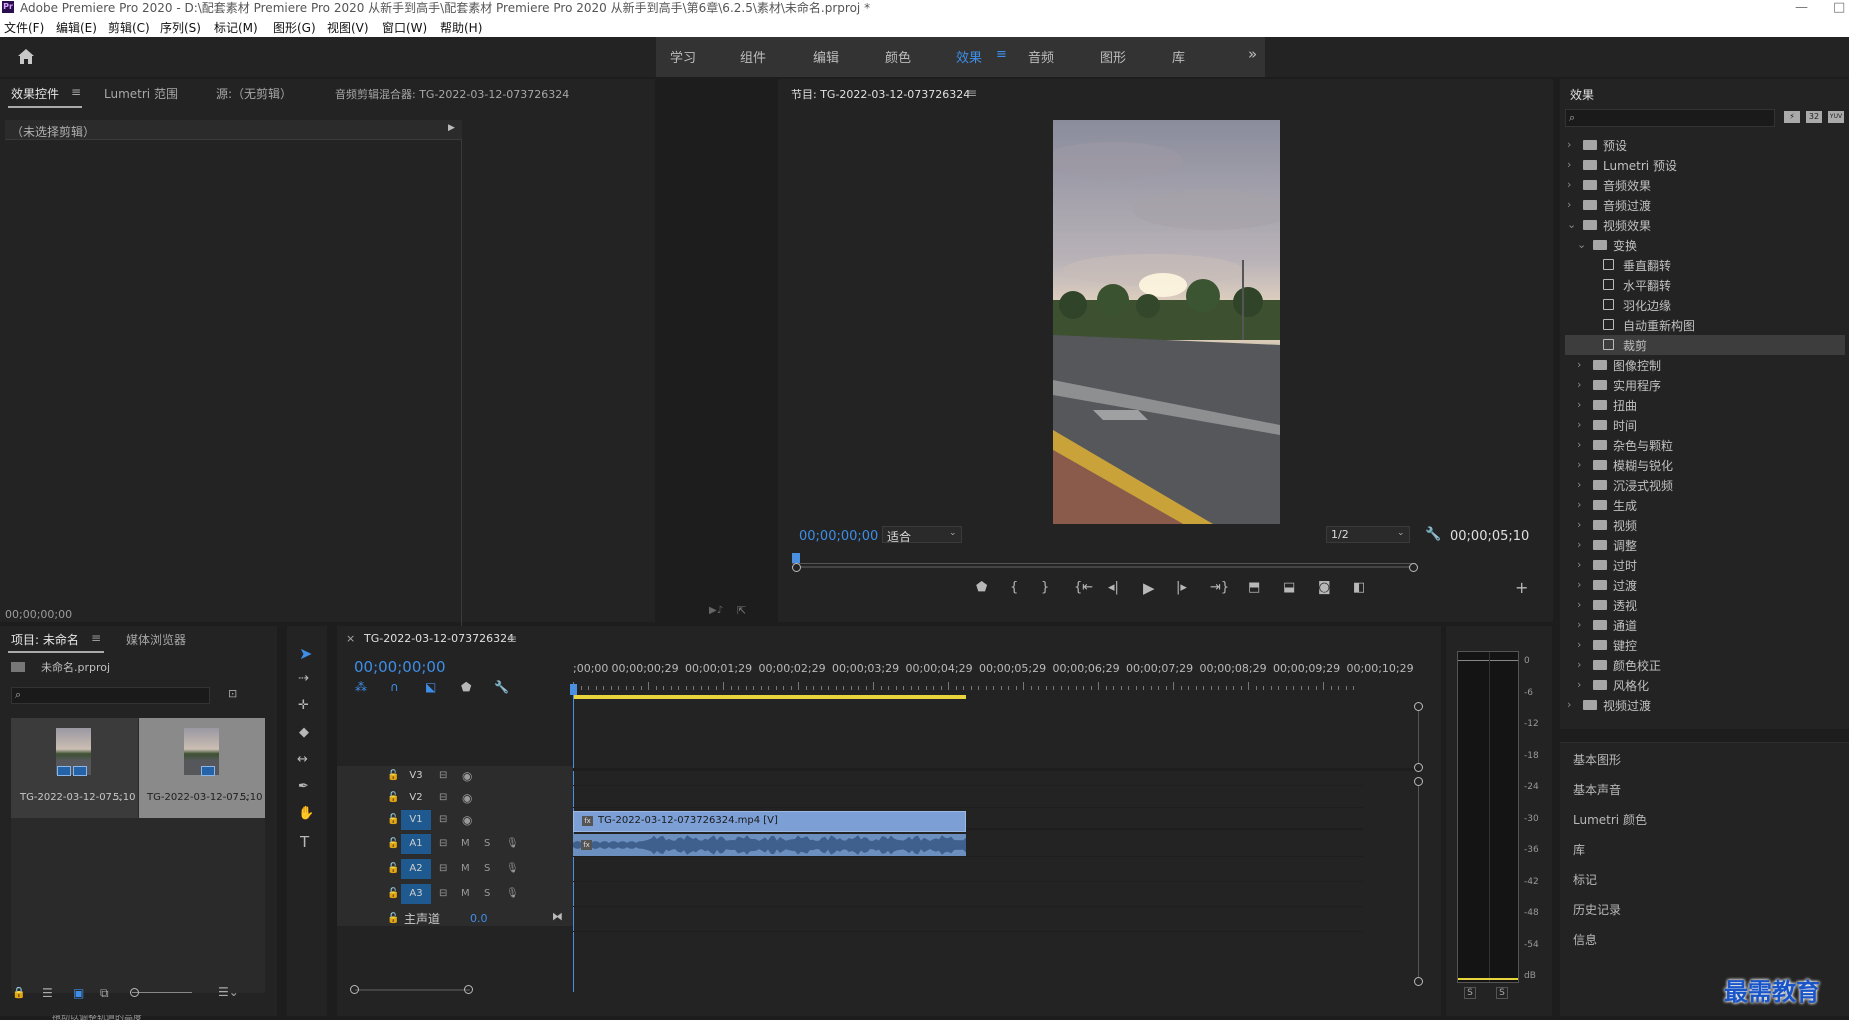 The width and height of the screenshot is (1849, 1020). What do you see at coordinates (38, 614) in the screenshot?
I see `effect-controls-timecode: 00;00;00;00` at bounding box center [38, 614].